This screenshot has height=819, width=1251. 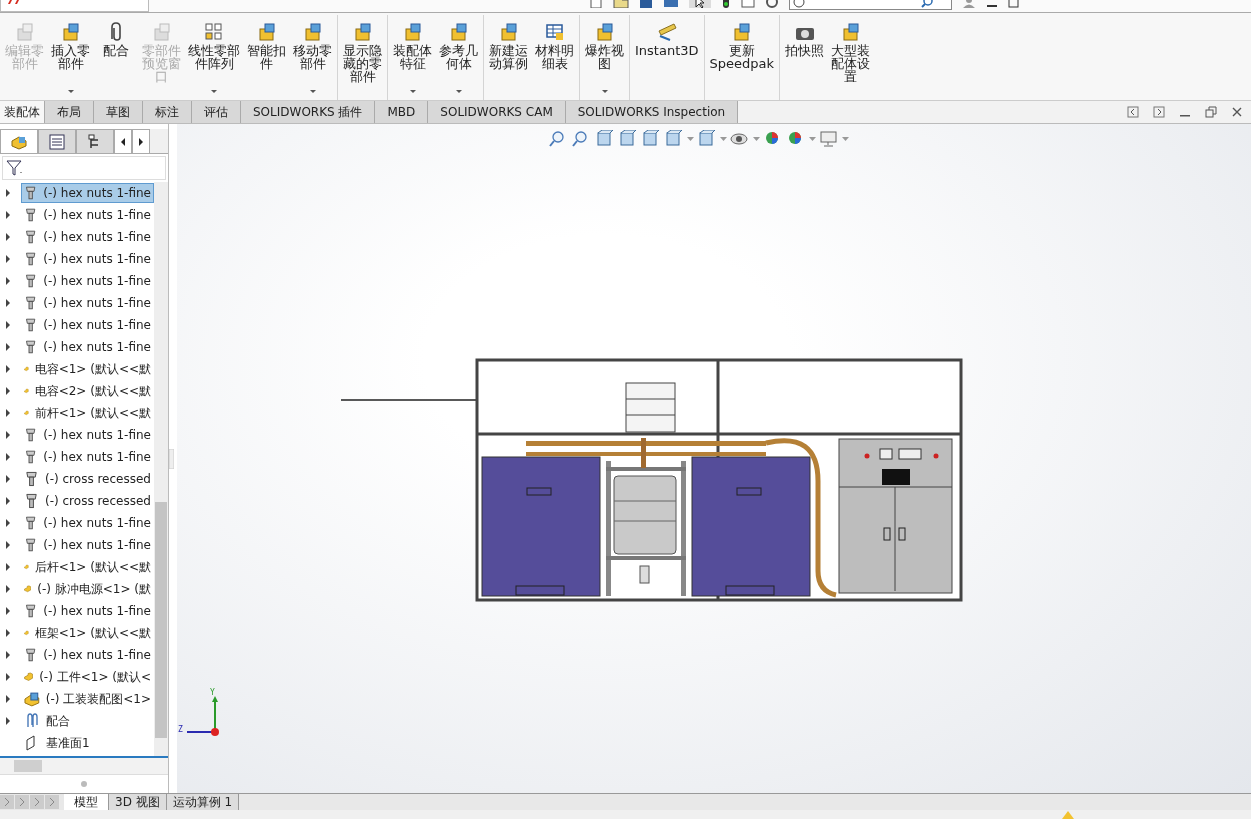 What do you see at coordinates (86, 802) in the screenshot?
I see `model-tab: 模型` at bounding box center [86, 802].